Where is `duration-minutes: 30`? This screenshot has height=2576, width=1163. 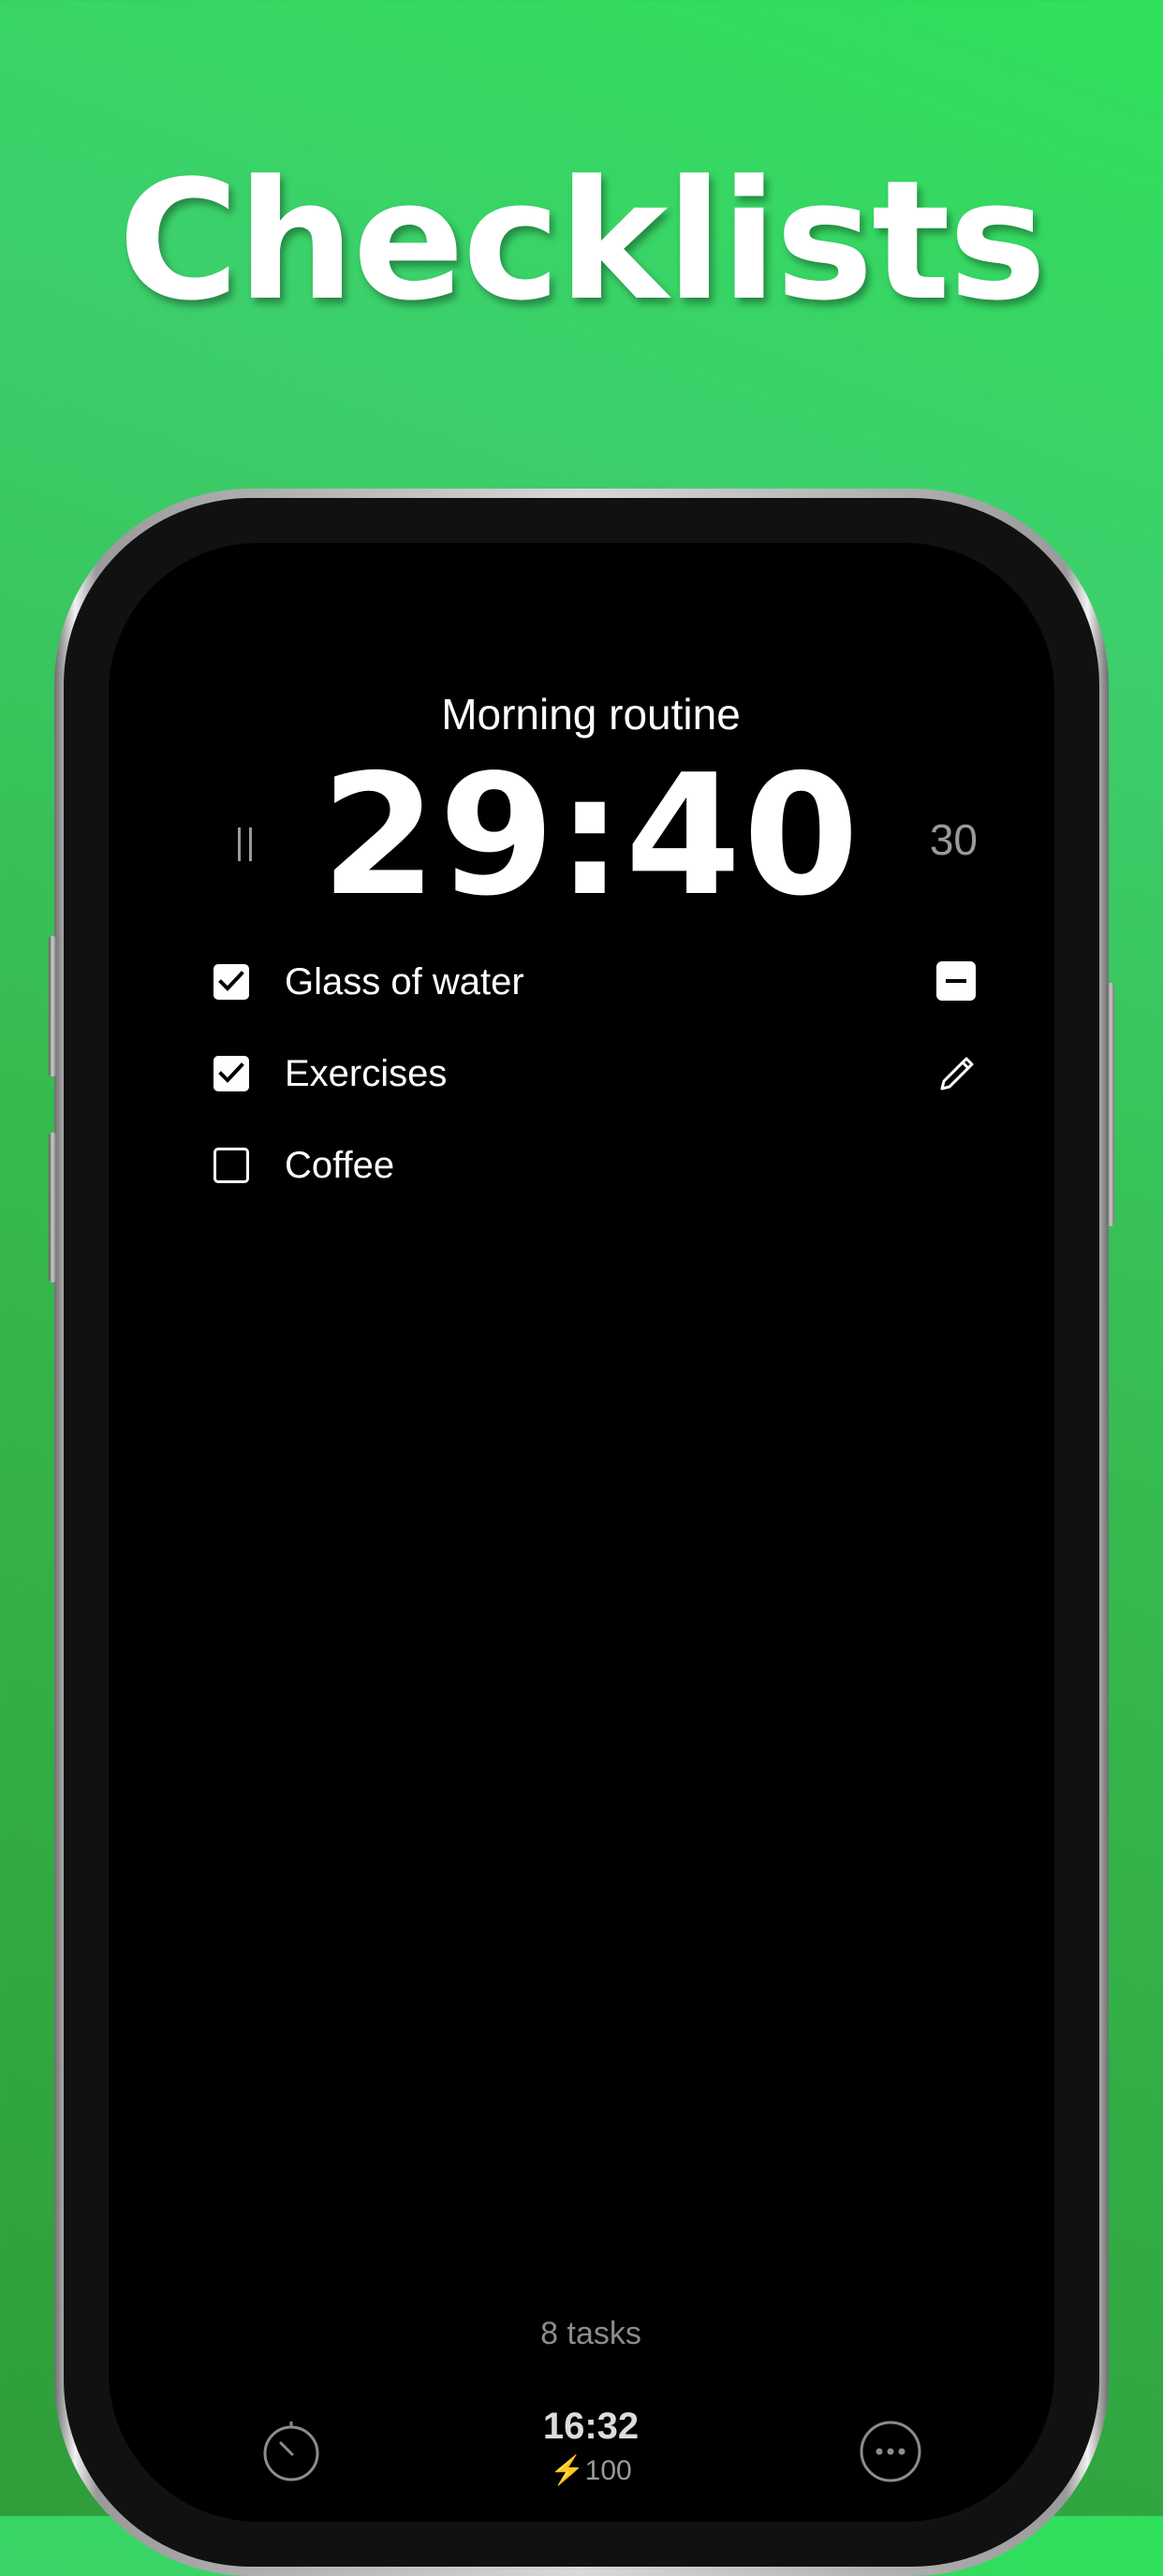
duration-minutes: 30 is located at coordinates (954, 839).